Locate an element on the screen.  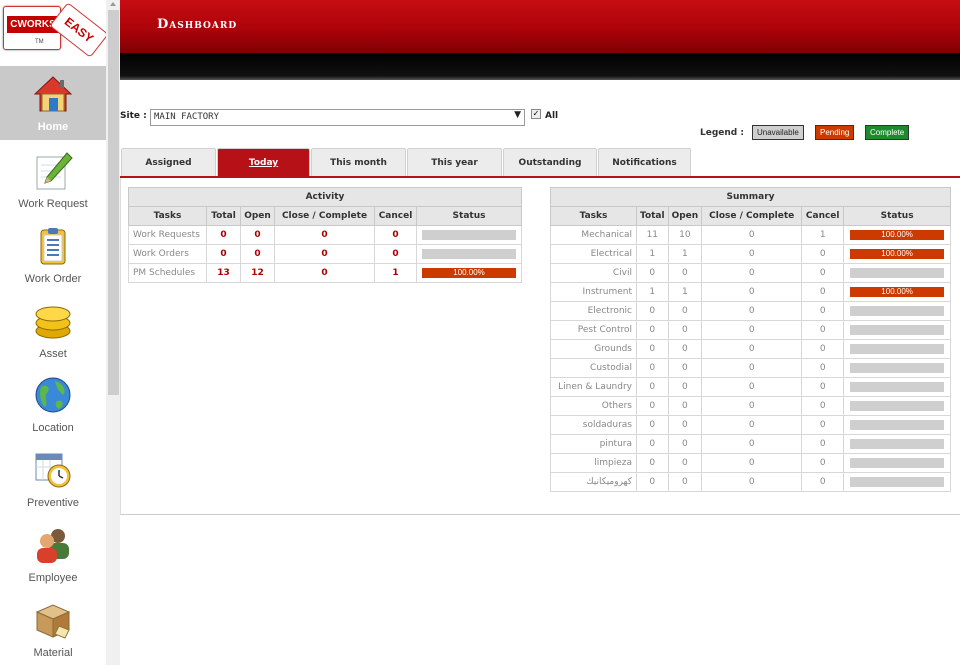
total-cell: 13 is located at coordinates (223, 273).